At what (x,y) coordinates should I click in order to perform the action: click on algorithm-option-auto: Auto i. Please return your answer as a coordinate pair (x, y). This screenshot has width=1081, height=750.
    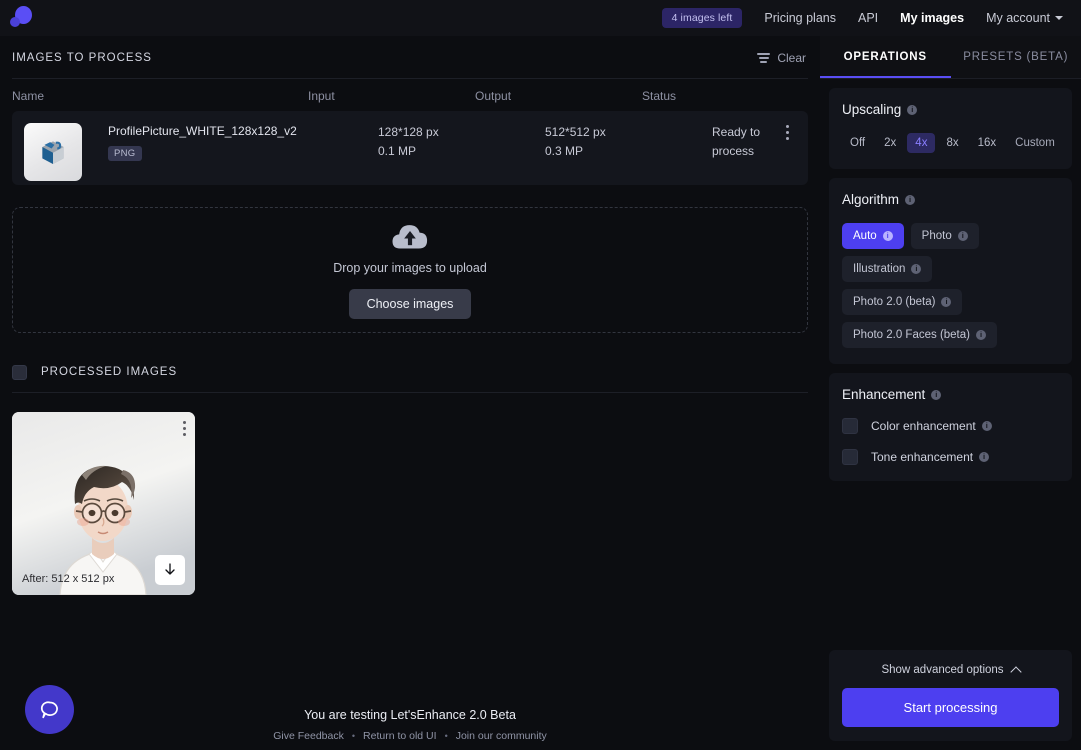
    Looking at the image, I should click on (873, 236).